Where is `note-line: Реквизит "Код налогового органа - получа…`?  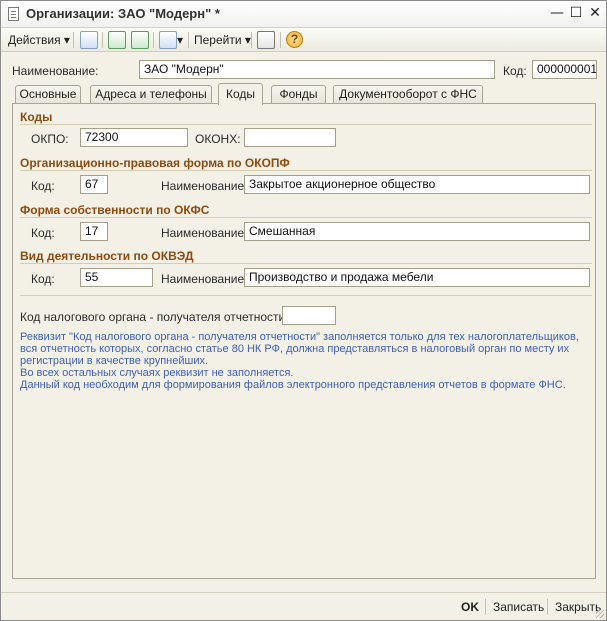 note-line: Реквизит "Код налогового органа - получа… is located at coordinates (299, 337).